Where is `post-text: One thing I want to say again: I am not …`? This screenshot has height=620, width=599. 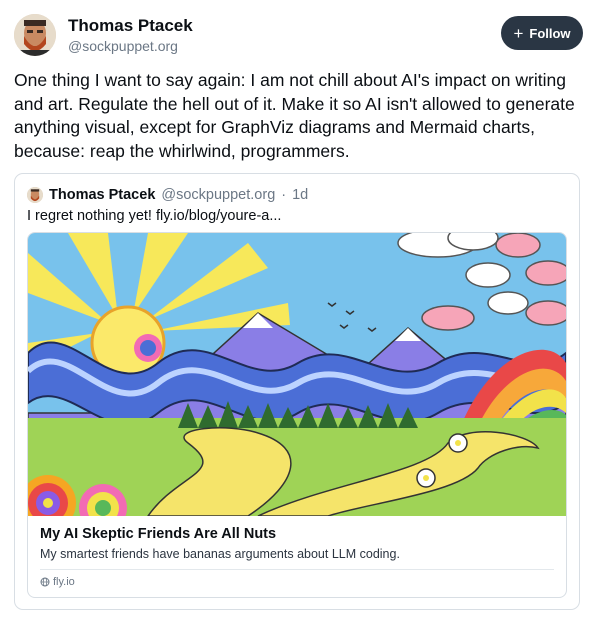
post-text: One thing I want to say again: I am not … is located at coordinates (294, 115).